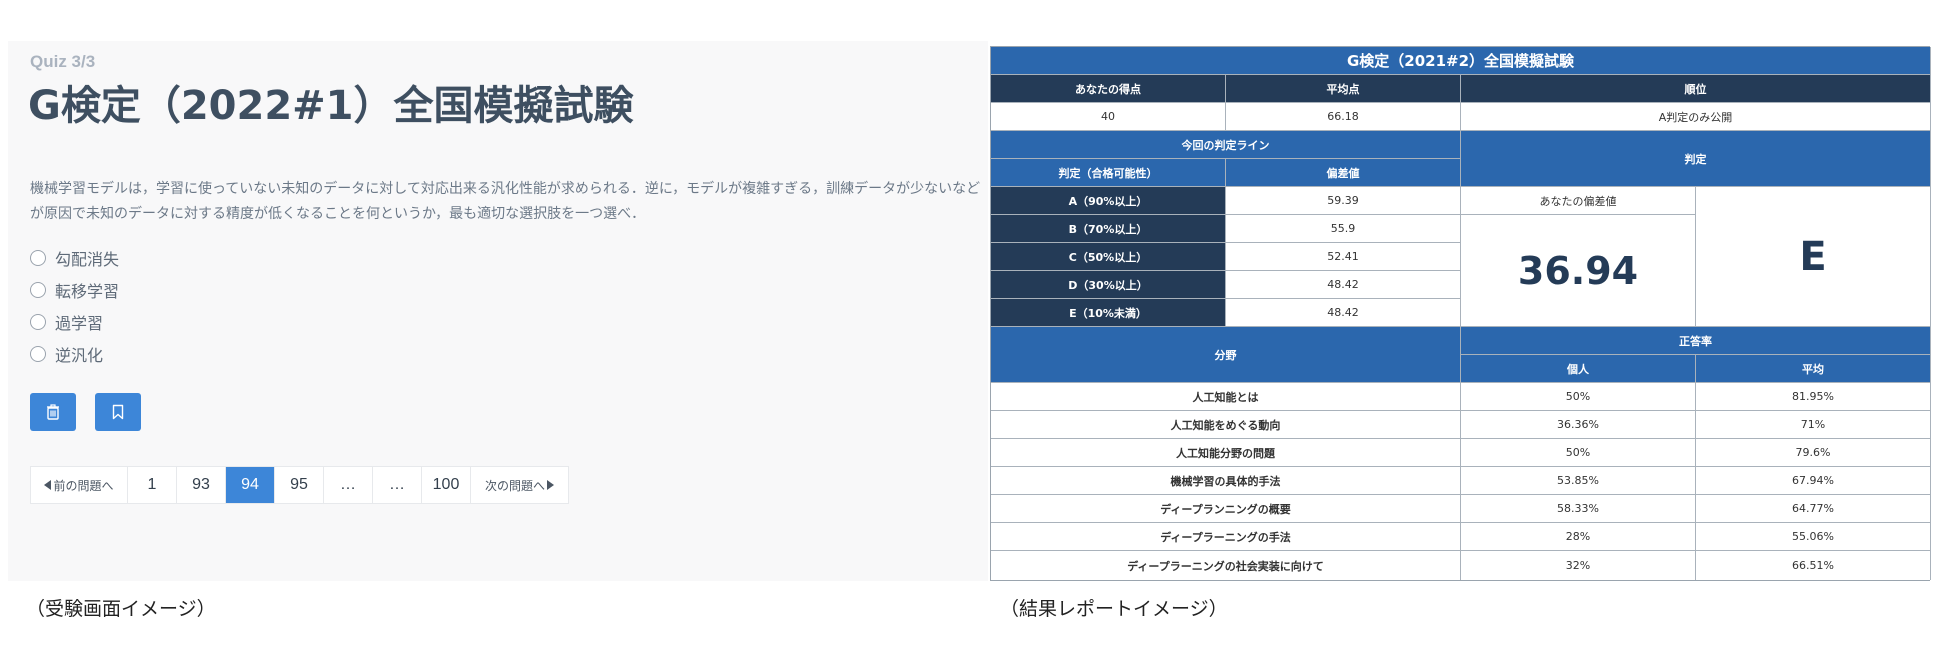  What do you see at coordinates (1226, 355) in the screenshot?
I see `col-field-header: 分野` at bounding box center [1226, 355].